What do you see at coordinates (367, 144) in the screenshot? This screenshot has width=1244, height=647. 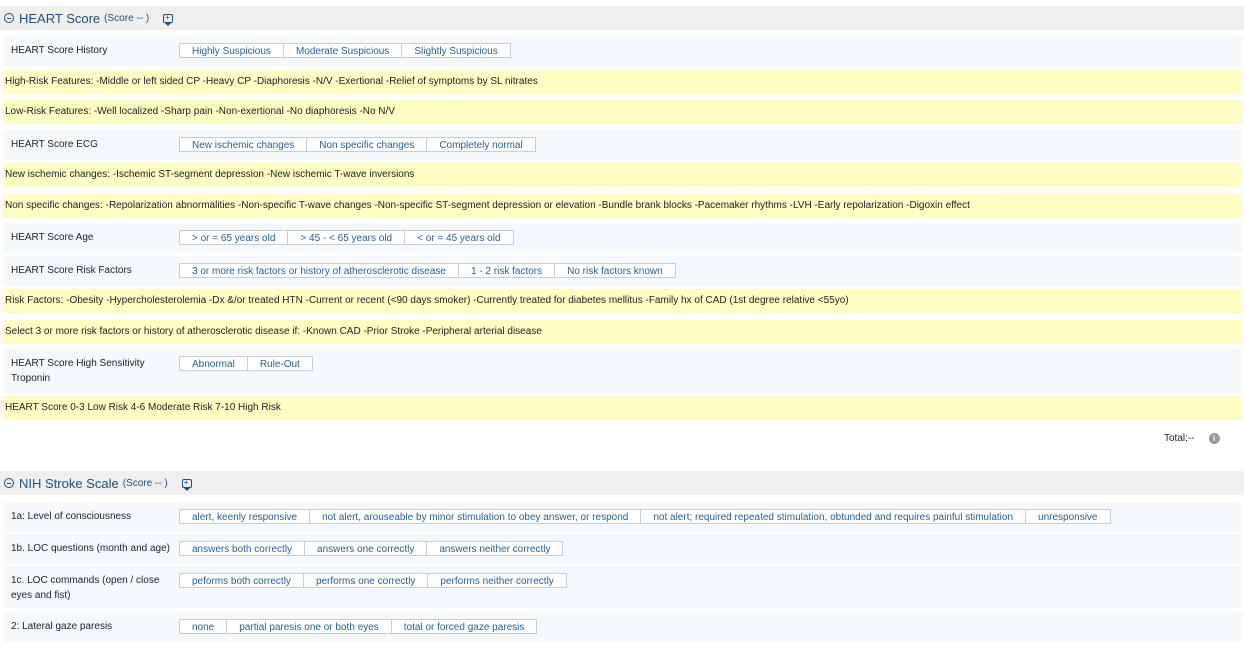 I see `option-non-specific-changes: Non specific changes` at bounding box center [367, 144].